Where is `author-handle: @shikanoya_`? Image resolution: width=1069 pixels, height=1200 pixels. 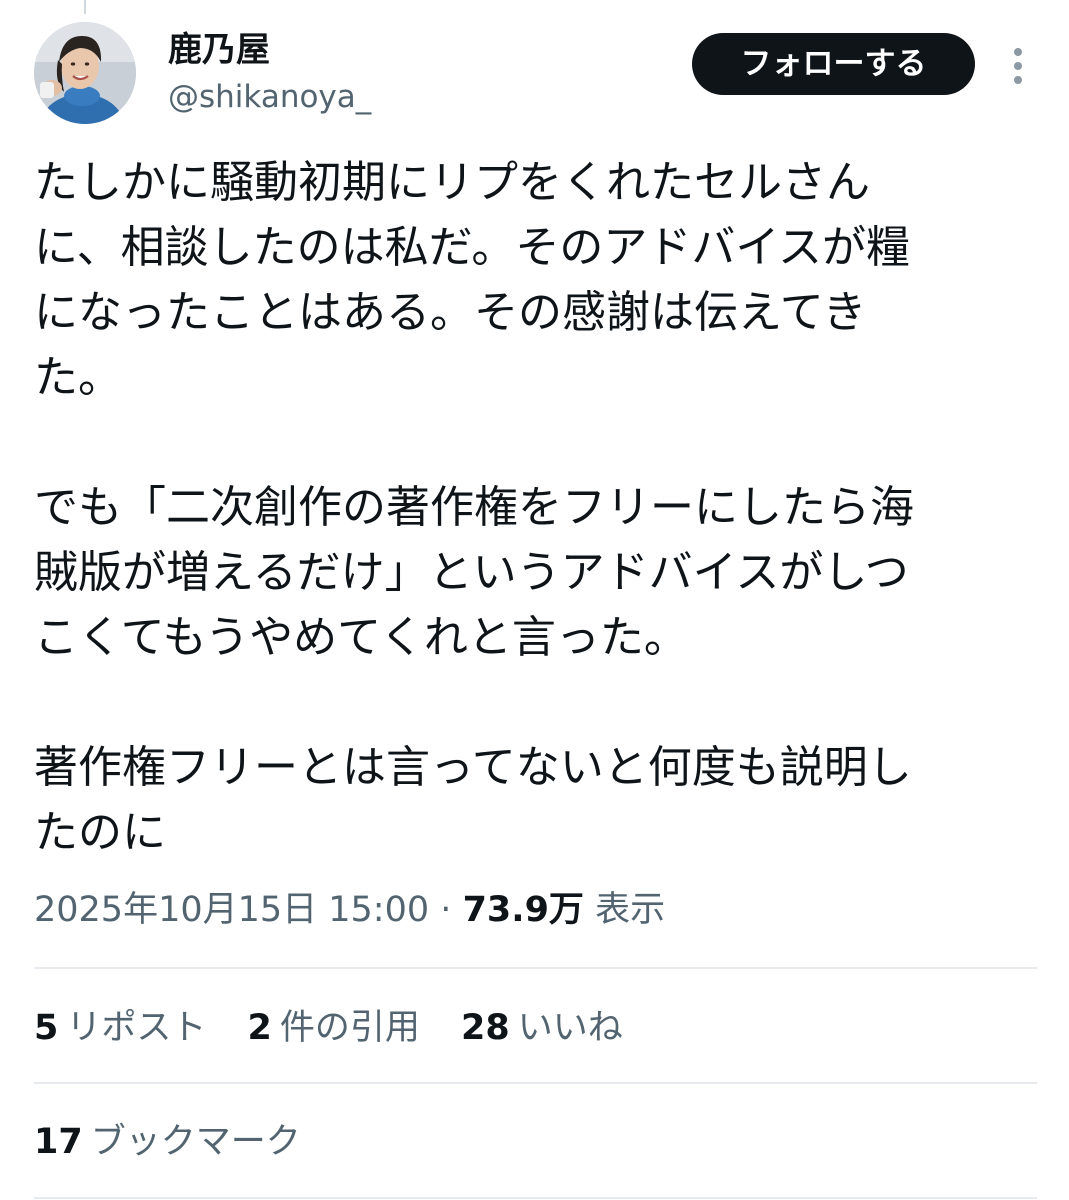
author-handle: @shikanoya_ is located at coordinates (269, 97).